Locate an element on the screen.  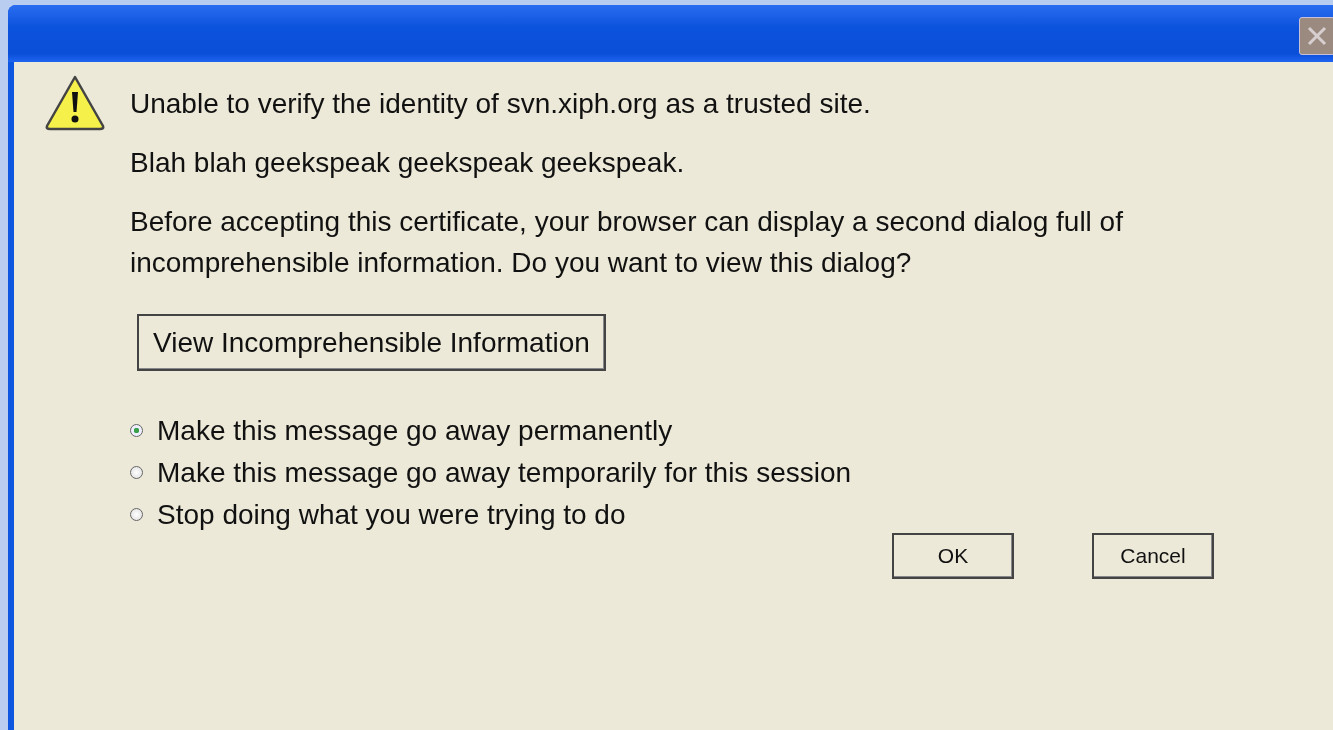
close-icon is located at coordinates (1317, 36).